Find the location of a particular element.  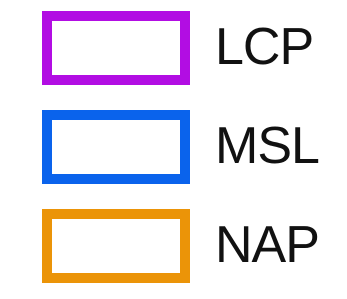

legend-label-lcp: LCP is located at coordinates (264, 47).